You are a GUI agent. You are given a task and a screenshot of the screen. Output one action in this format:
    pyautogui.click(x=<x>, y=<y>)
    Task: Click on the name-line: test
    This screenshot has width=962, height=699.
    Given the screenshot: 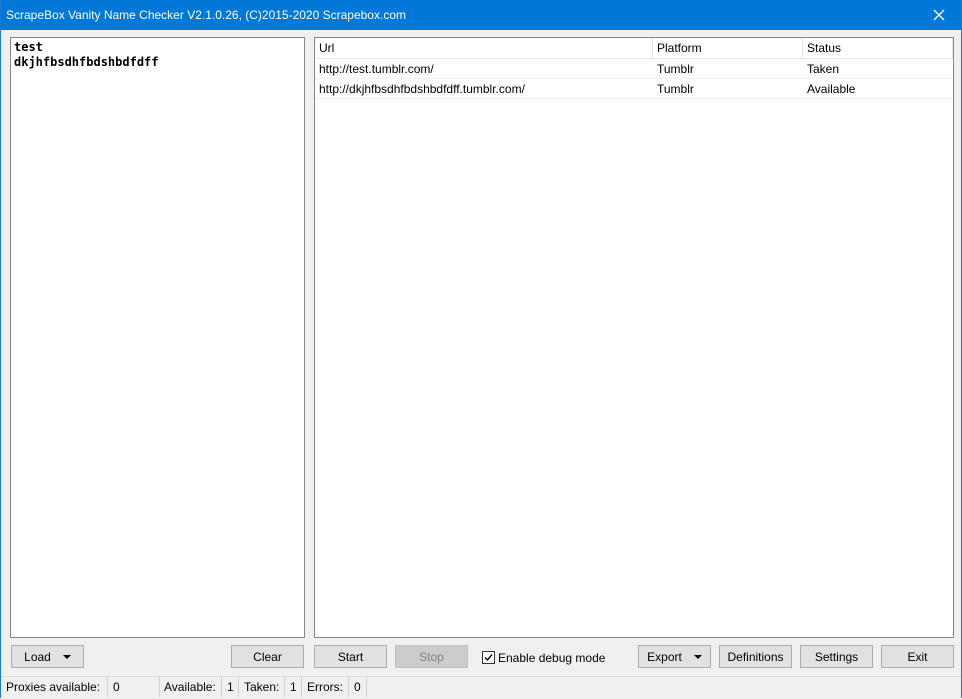 What is the action you would take?
    pyautogui.click(x=28, y=47)
    